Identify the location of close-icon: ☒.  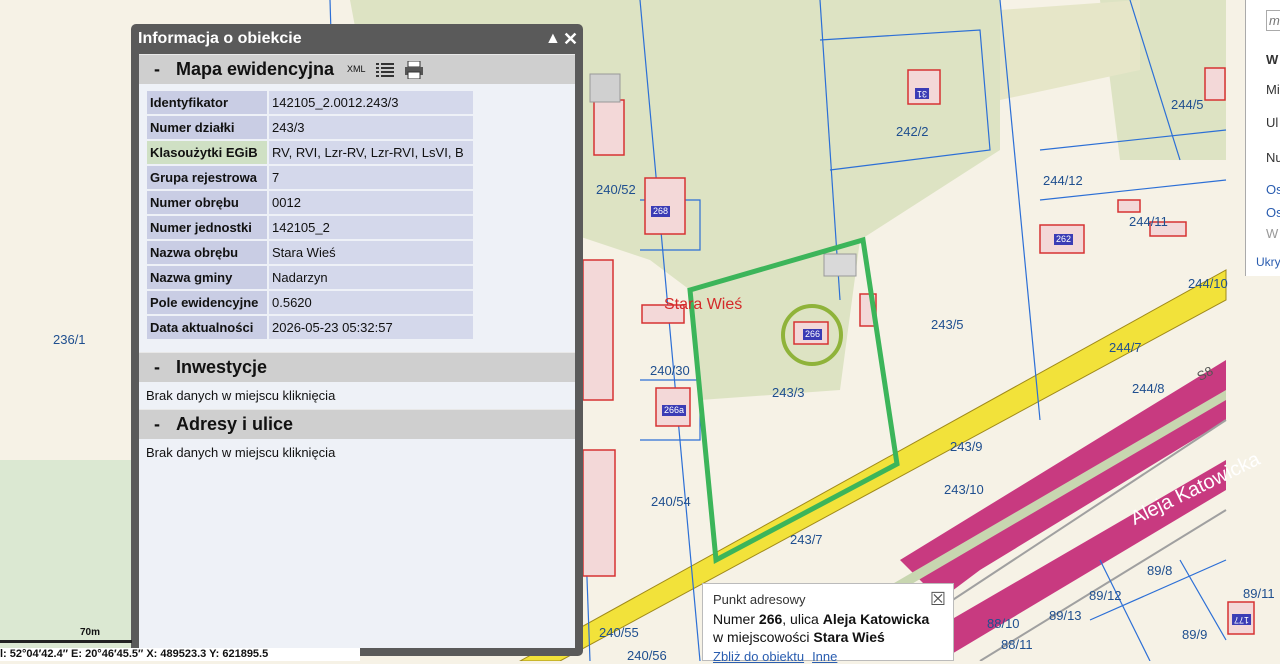
(938, 599).